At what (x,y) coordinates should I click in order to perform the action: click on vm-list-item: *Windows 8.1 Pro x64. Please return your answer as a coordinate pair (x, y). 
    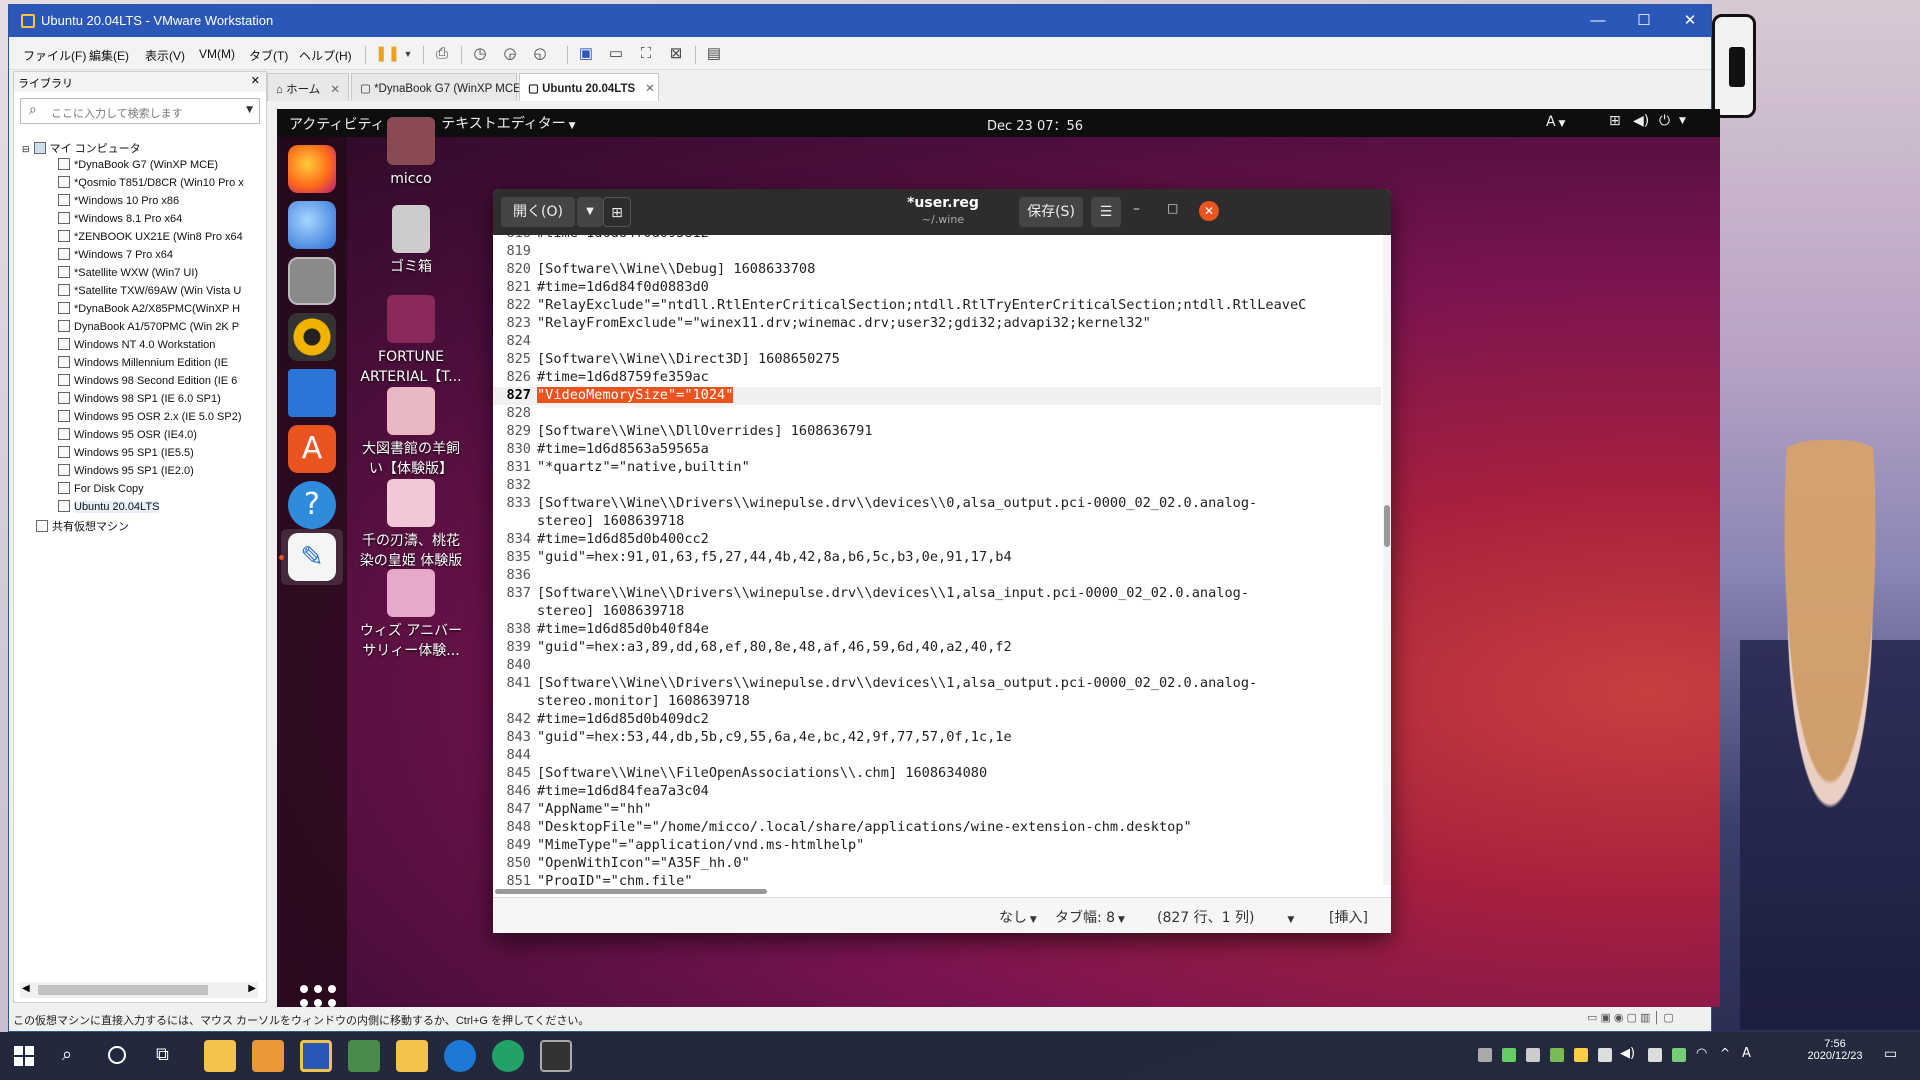
    Looking at the image, I should click on (183, 221).